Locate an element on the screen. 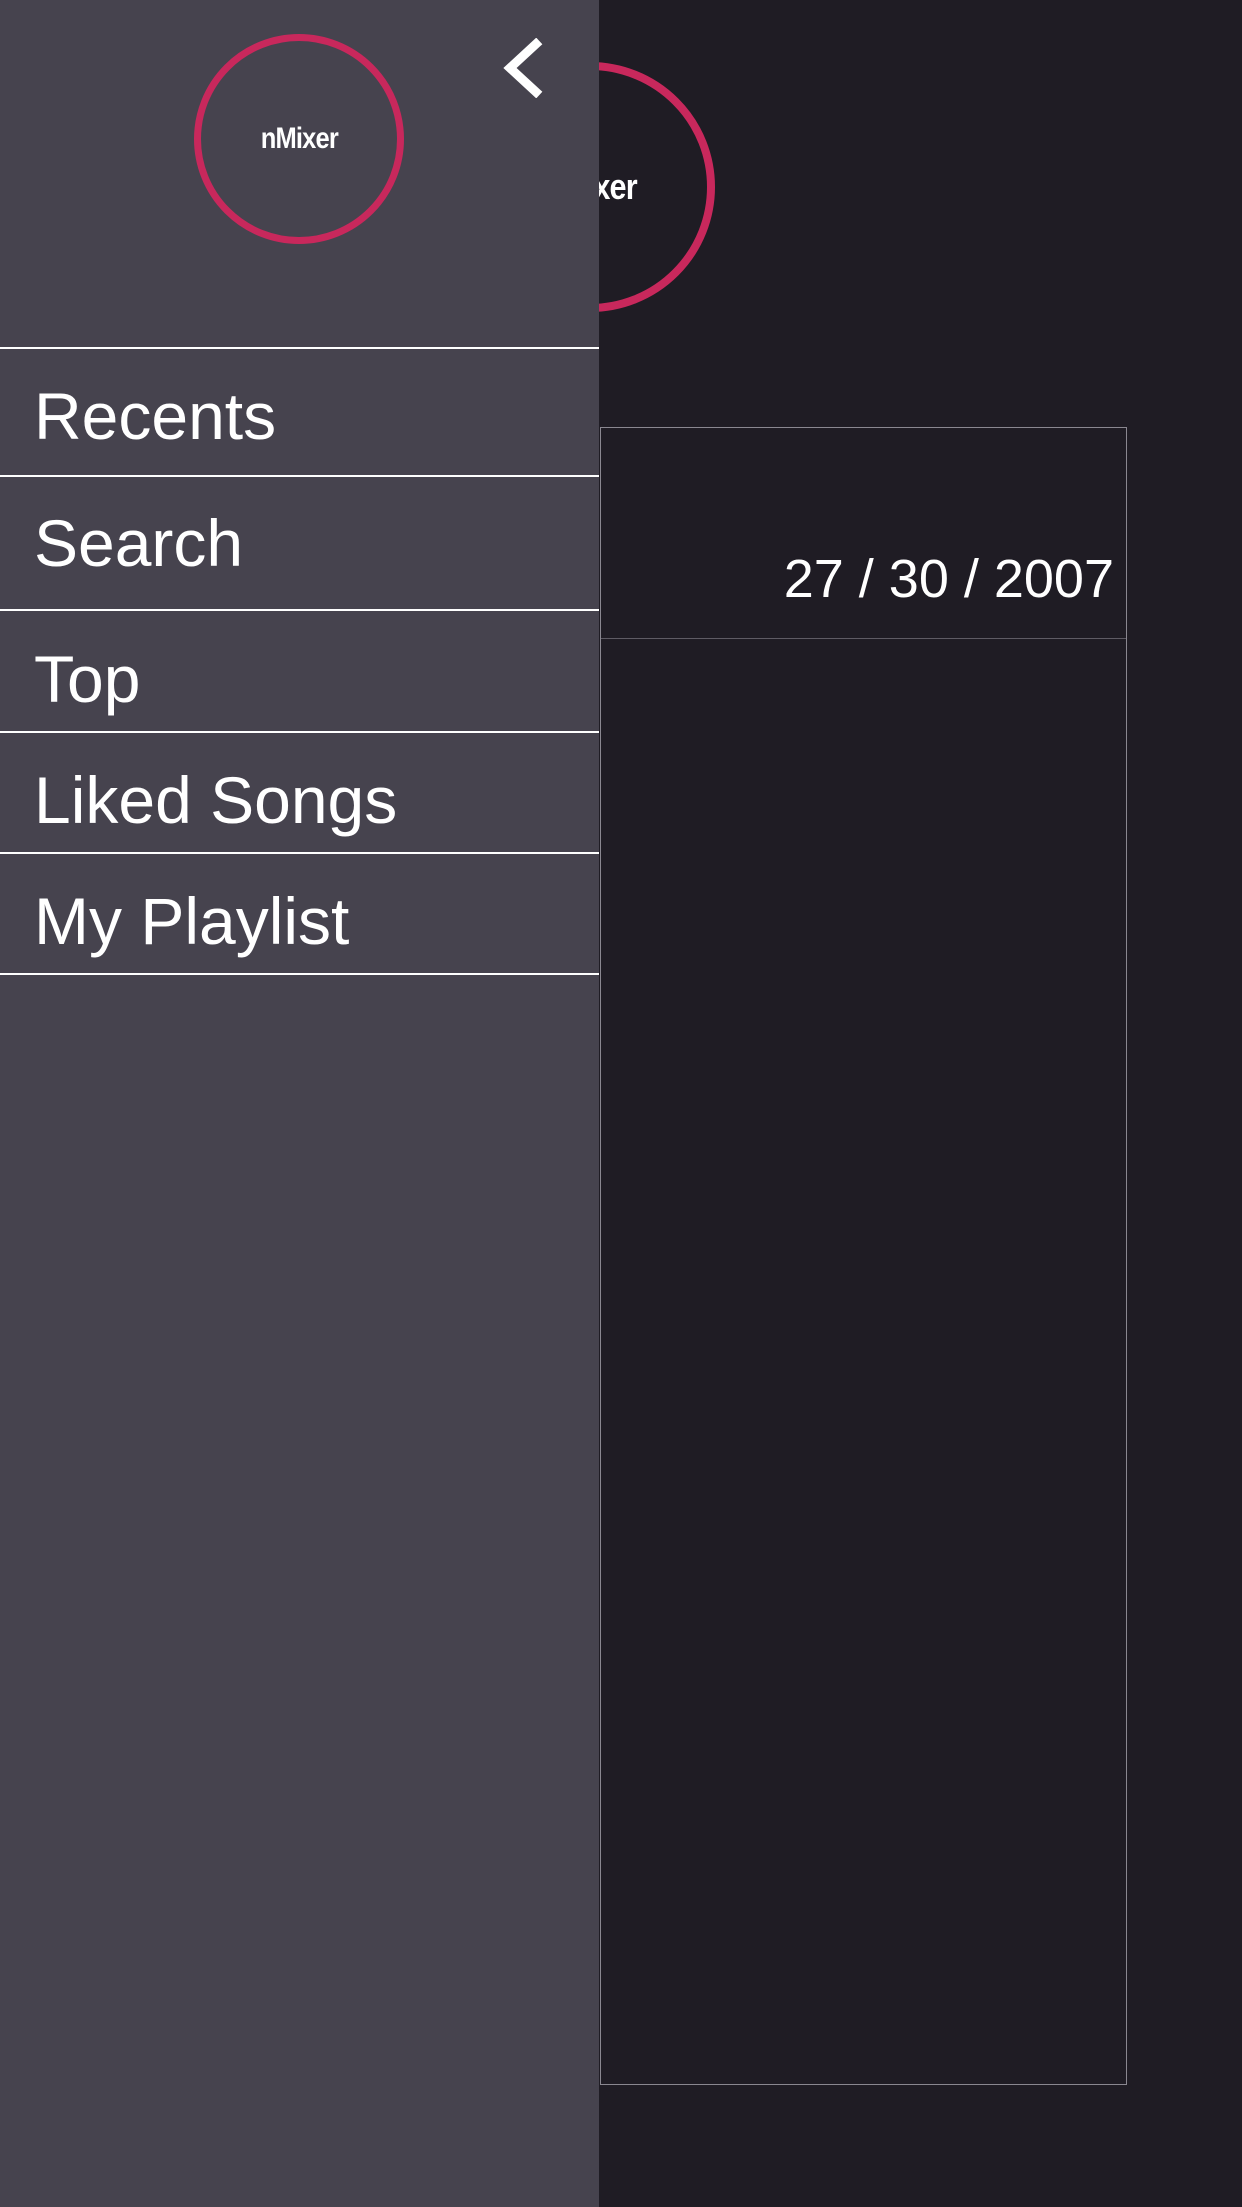 The image size is (1242, 2207). drawer-logo: nMixer is located at coordinates (299, 139).